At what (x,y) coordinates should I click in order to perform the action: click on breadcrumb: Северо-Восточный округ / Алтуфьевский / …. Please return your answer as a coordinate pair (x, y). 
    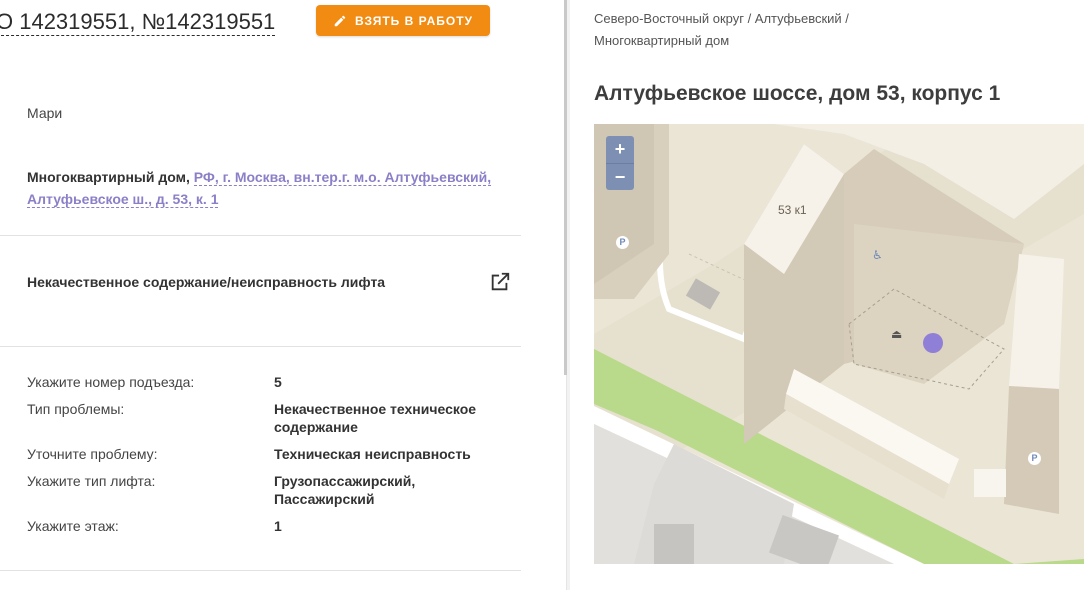
    Looking at the image, I should click on (744, 30).